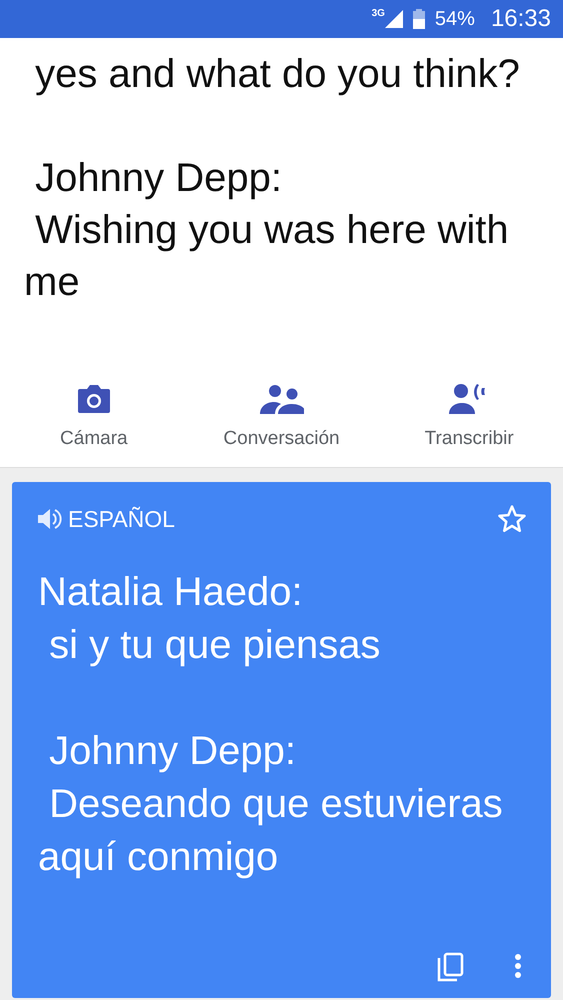 This screenshot has width=563, height=1000. What do you see at coordinates (418, 19) in the screenshot?
I see `battery-icon` at bounding box center [418, 19].